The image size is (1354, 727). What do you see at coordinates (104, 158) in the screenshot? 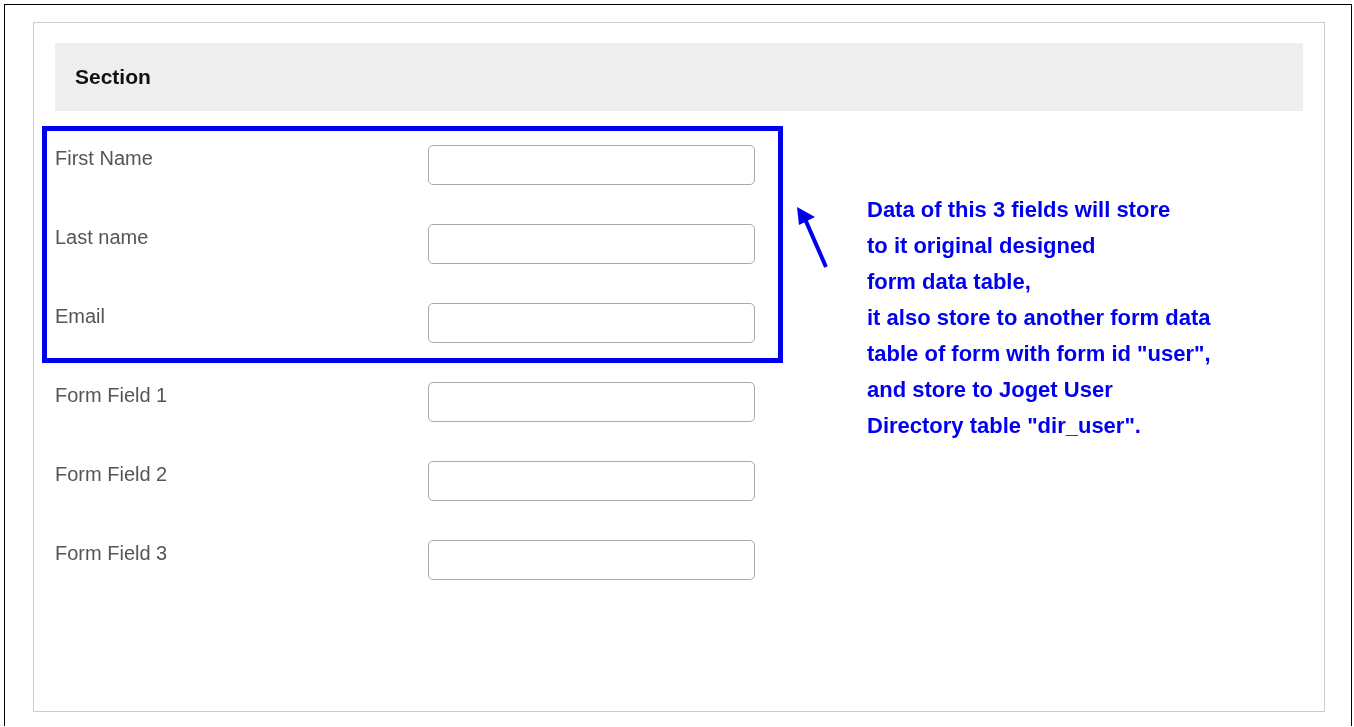
I see `field-label: First Name` at bounding box center [104, 158].